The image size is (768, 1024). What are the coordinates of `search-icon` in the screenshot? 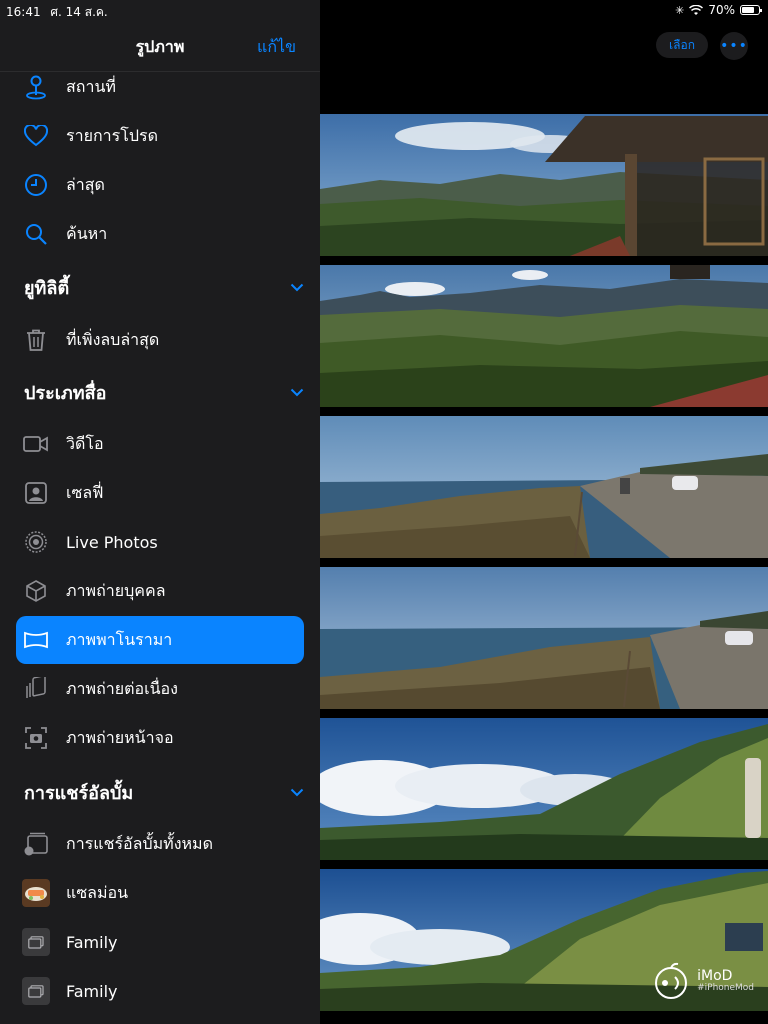 It's located at (36, 234).